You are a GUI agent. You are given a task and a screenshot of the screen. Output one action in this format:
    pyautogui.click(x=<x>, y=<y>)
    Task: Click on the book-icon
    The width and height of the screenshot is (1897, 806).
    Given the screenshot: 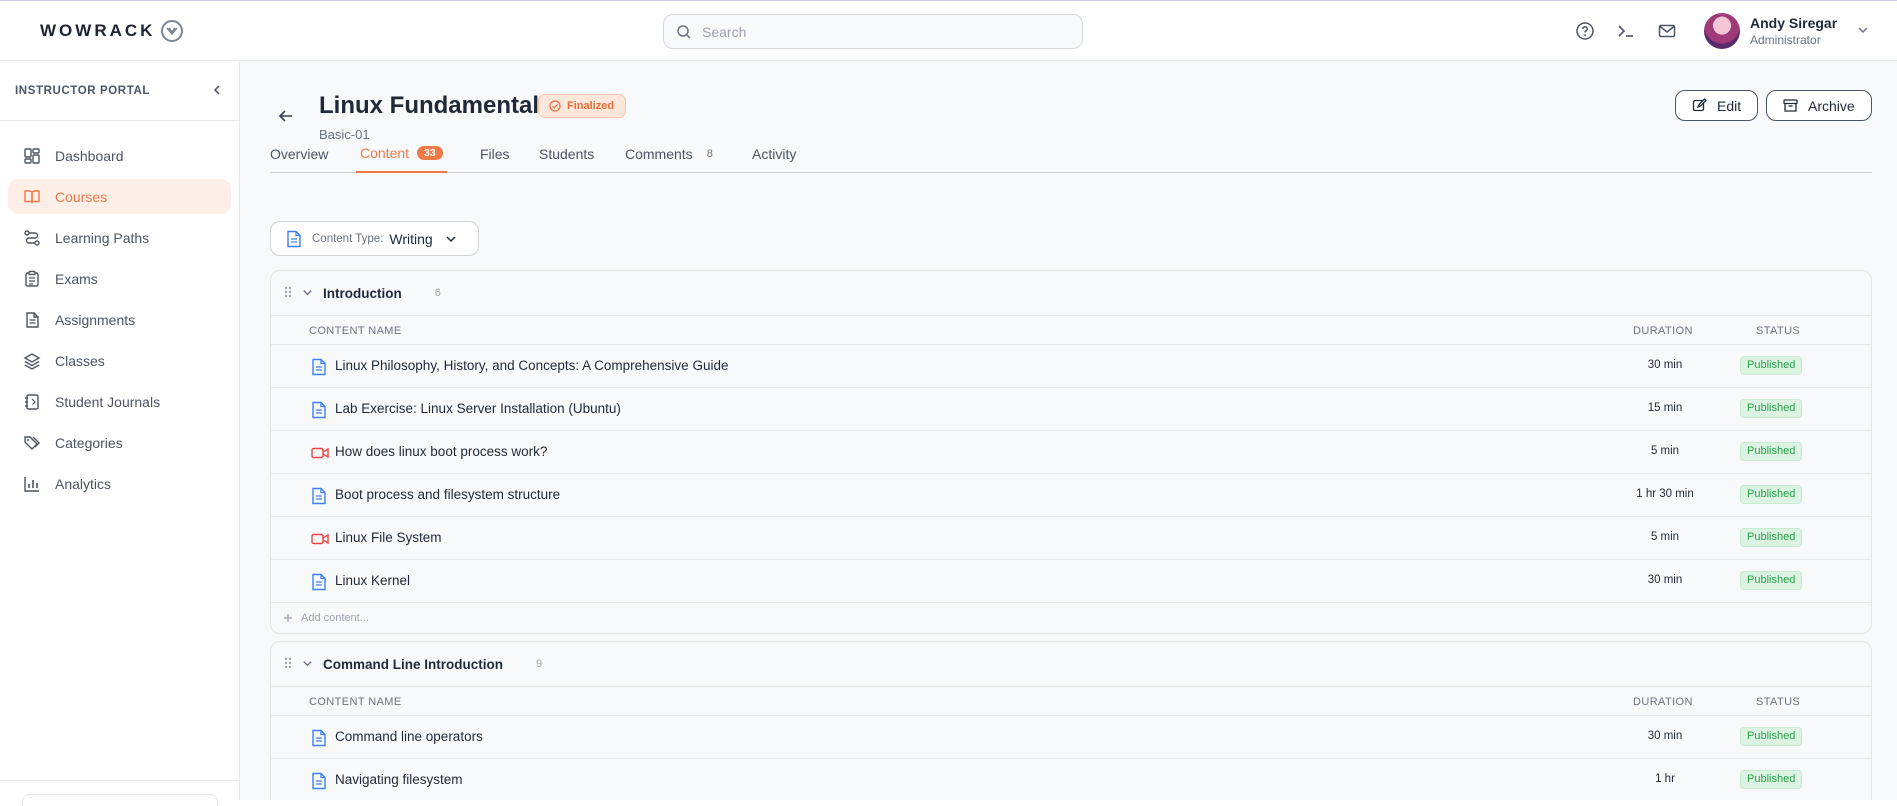 What is the action you would take?
    pyautogui.click(x=32, y=196)
    